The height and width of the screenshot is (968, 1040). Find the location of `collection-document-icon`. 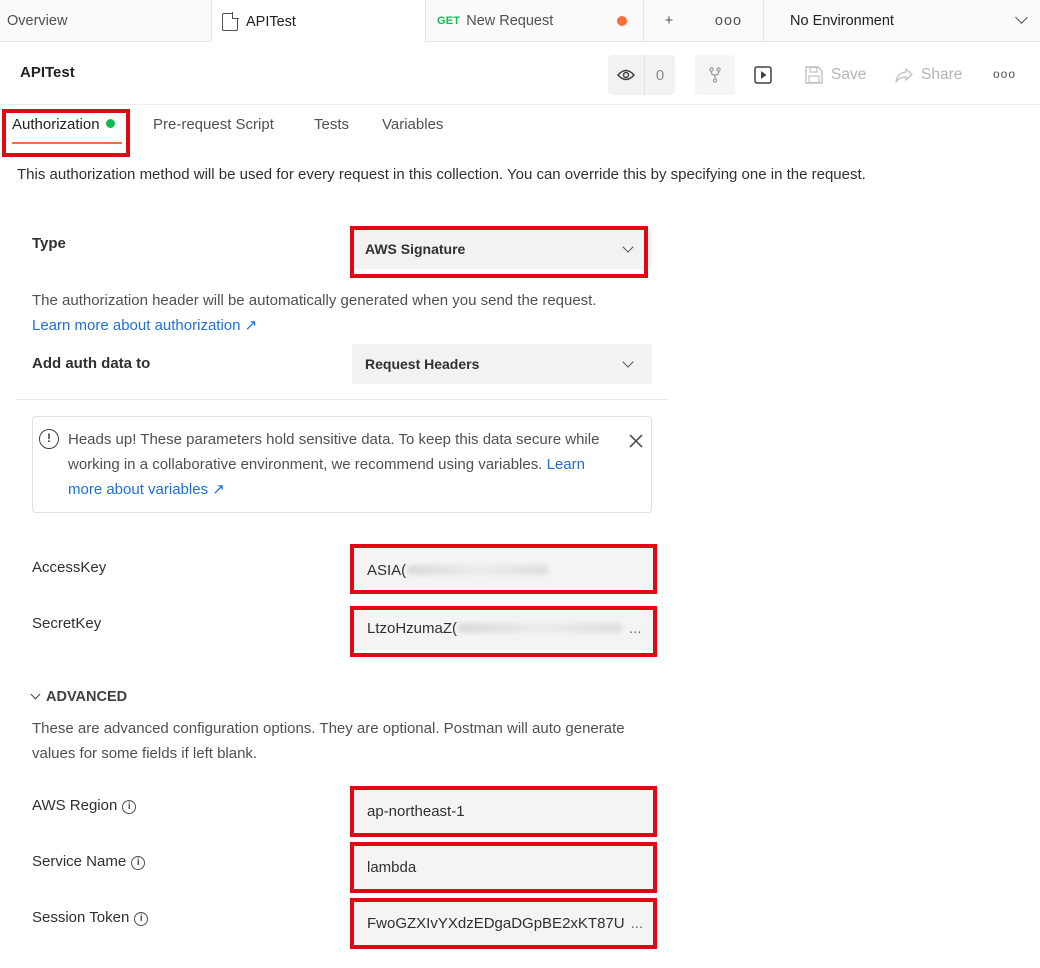

collection-document-icon is located at coordinates (230, 21).